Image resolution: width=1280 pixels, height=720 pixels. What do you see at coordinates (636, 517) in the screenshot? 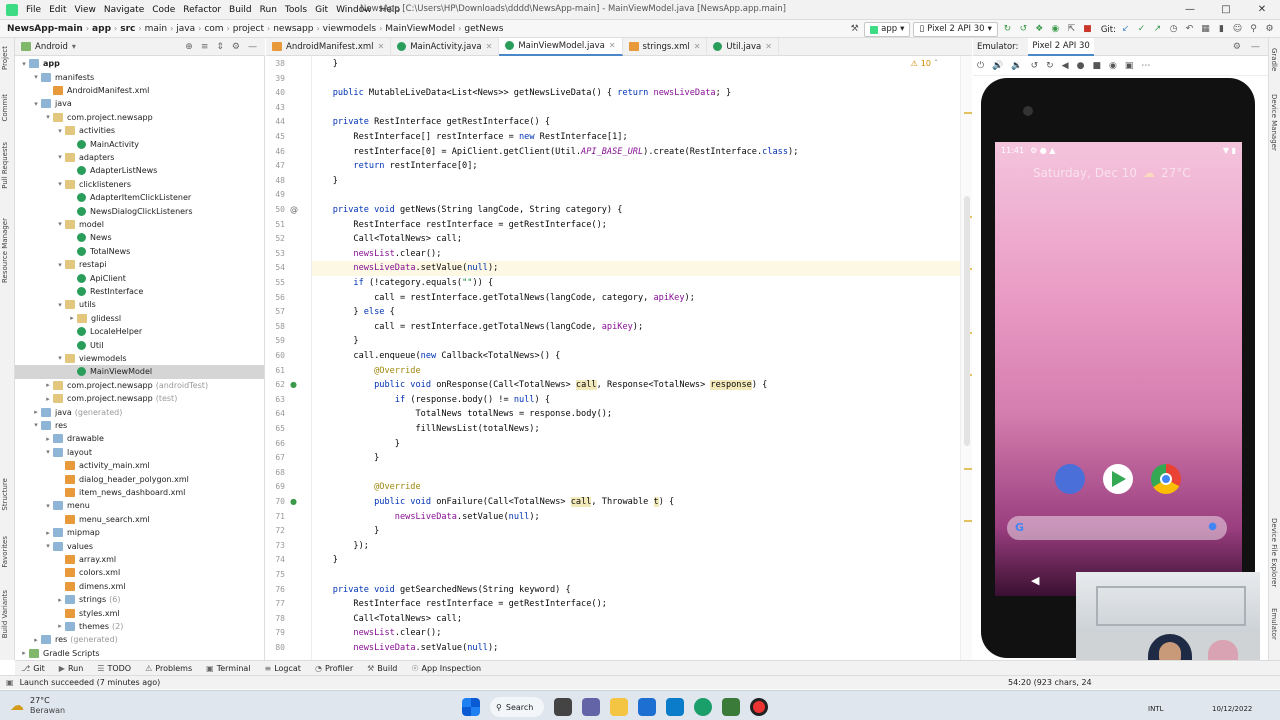
I see `code-line: newsLiveData.setValue(null);` at bounding box center [636, 517].